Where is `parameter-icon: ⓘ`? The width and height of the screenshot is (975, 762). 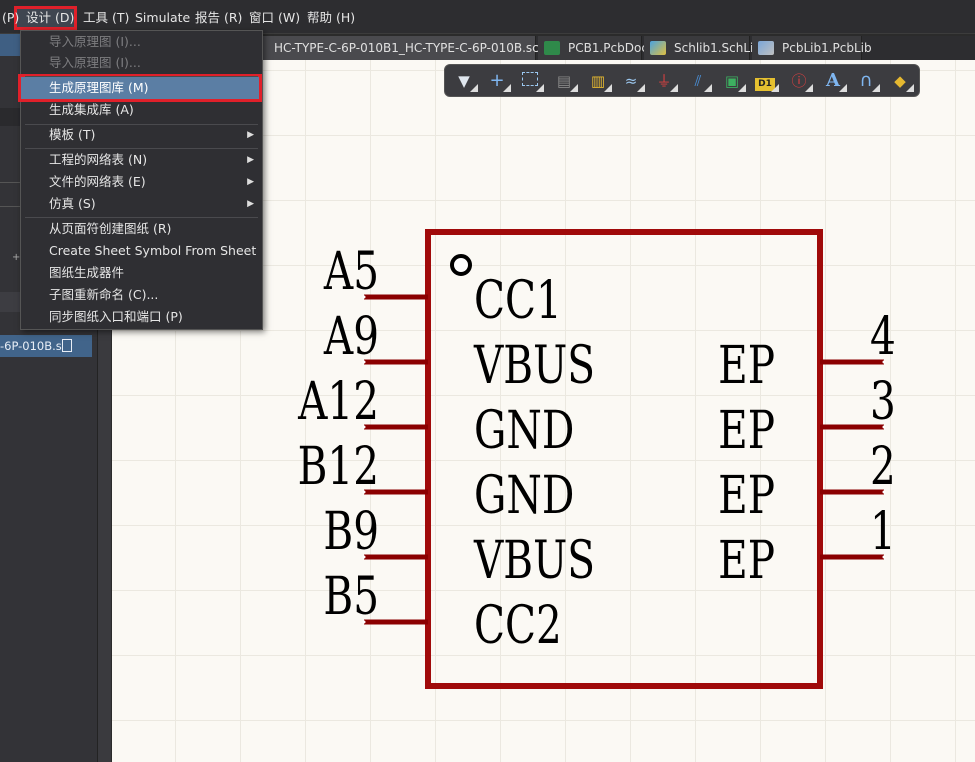
parameter-icon: ⓘ is located at coordinates (800, 81).